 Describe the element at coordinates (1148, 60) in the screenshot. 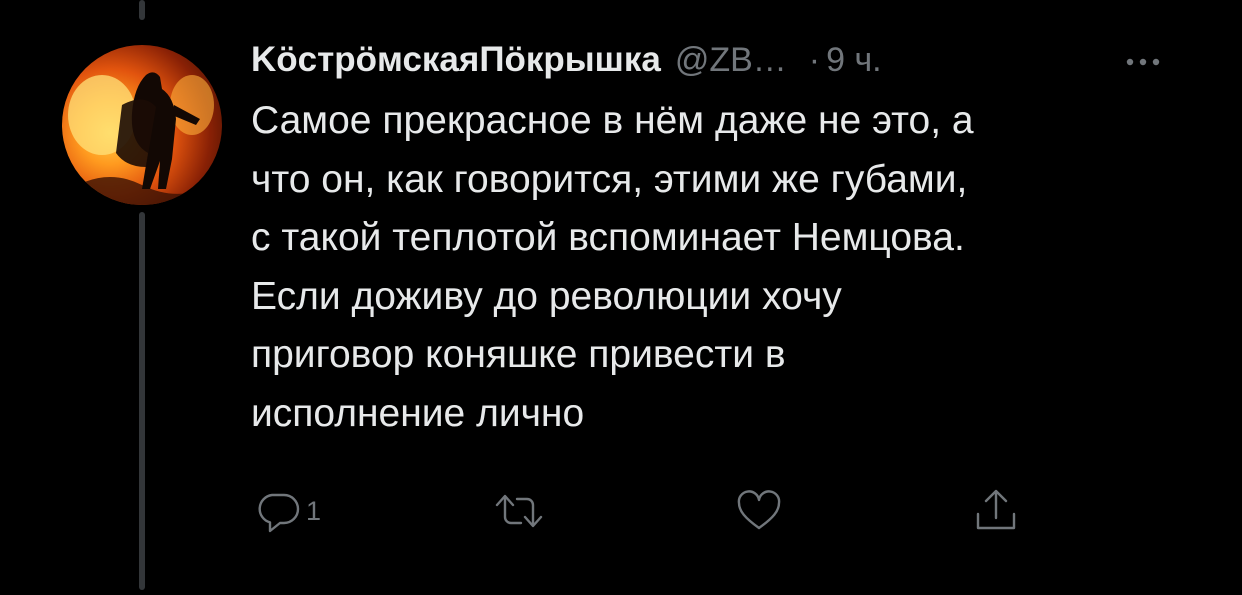

I see `more-icon` at that location.